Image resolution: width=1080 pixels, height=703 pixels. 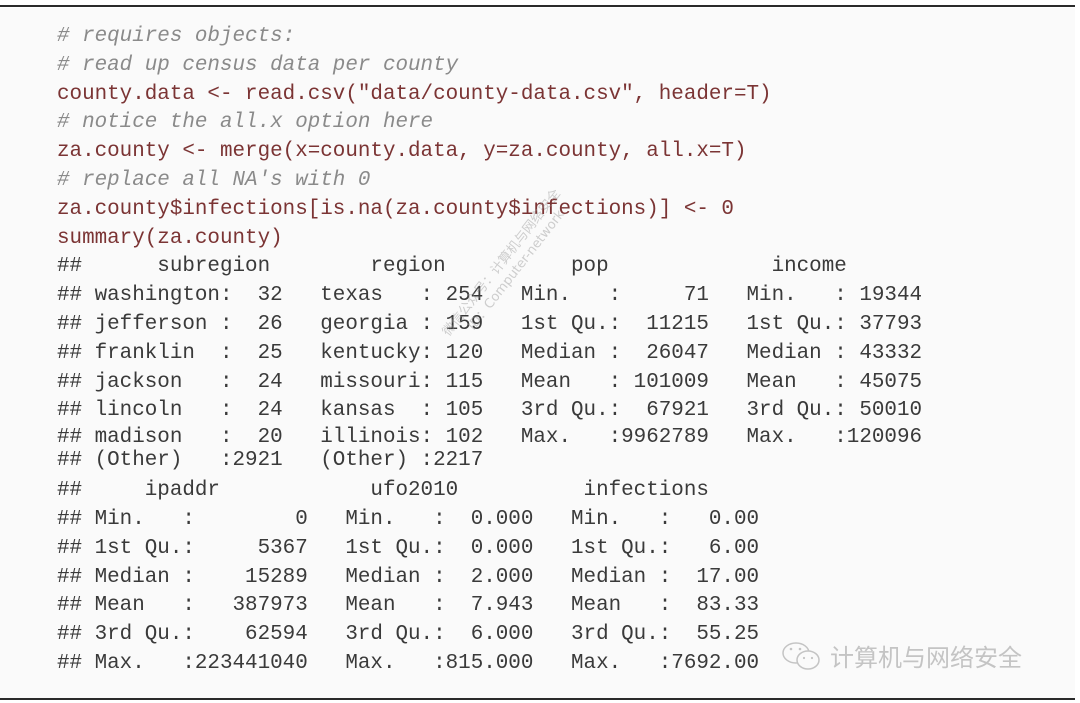 I want to click on code-comment: # notice the all.x option here, so click(x=245, y=123).